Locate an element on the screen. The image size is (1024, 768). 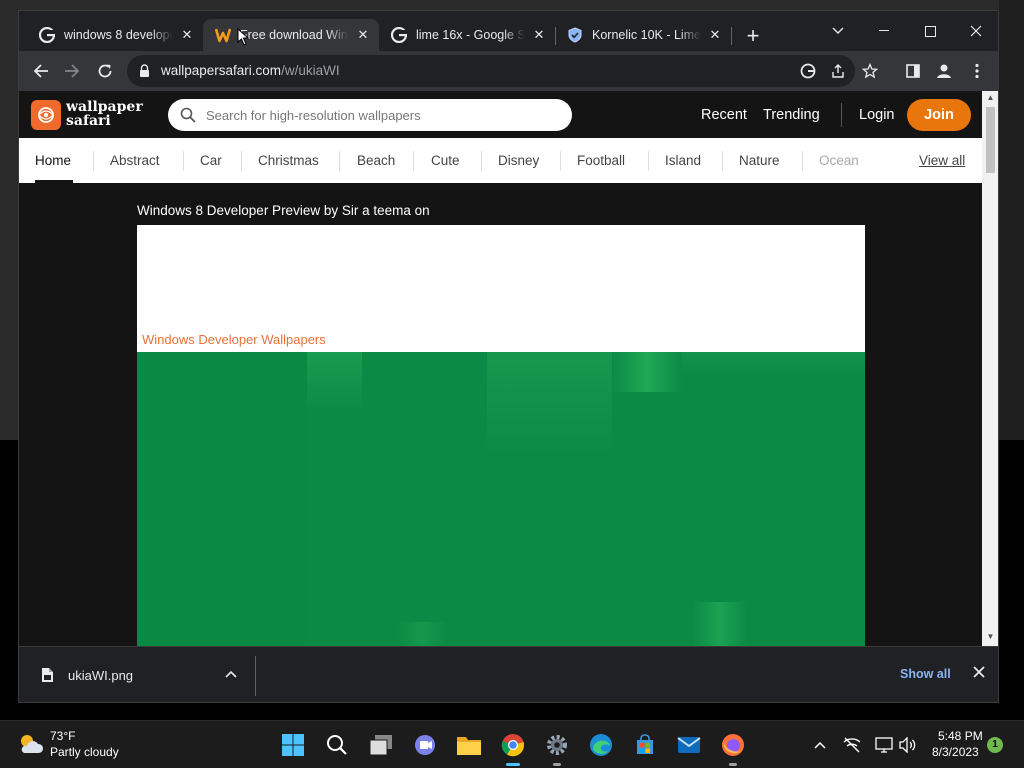
site-search is located at coordinates (370, 115).